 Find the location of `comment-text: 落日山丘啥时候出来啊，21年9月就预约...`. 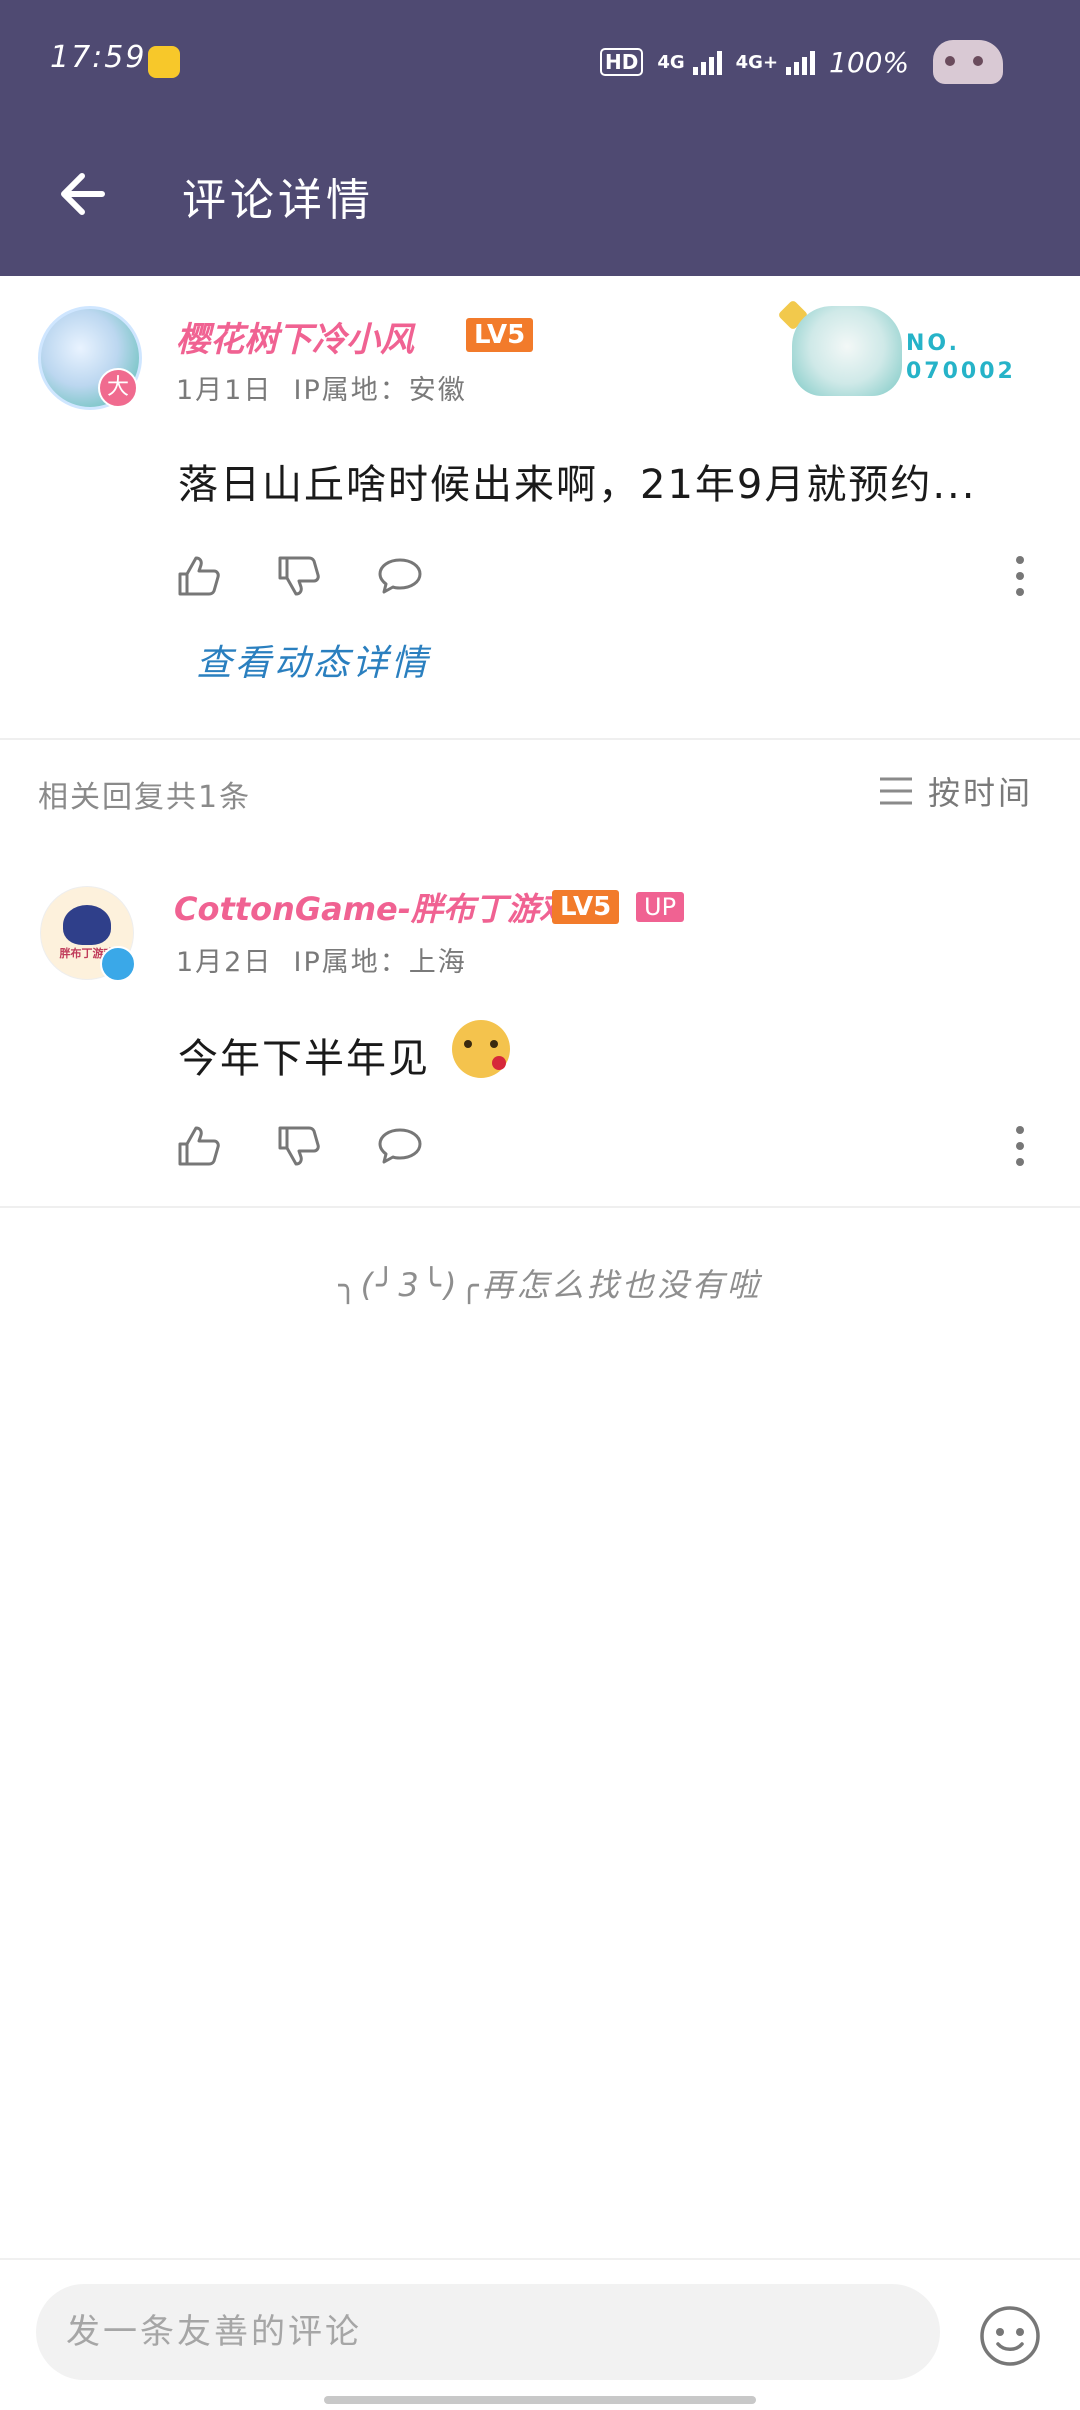

comment-text: 落日山丘啥时候出来啊，21年9月就预约... is located at coordinates (577, 485).